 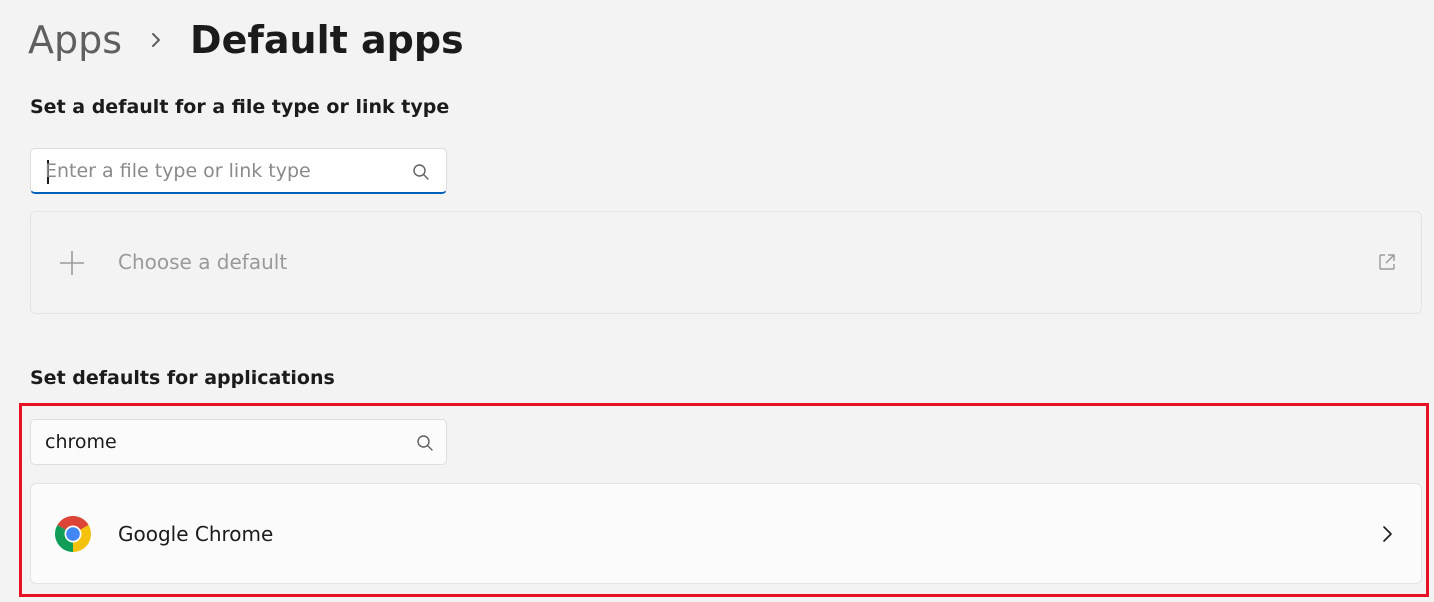 I want to click on app-search-box, so click(x=238, y=442).